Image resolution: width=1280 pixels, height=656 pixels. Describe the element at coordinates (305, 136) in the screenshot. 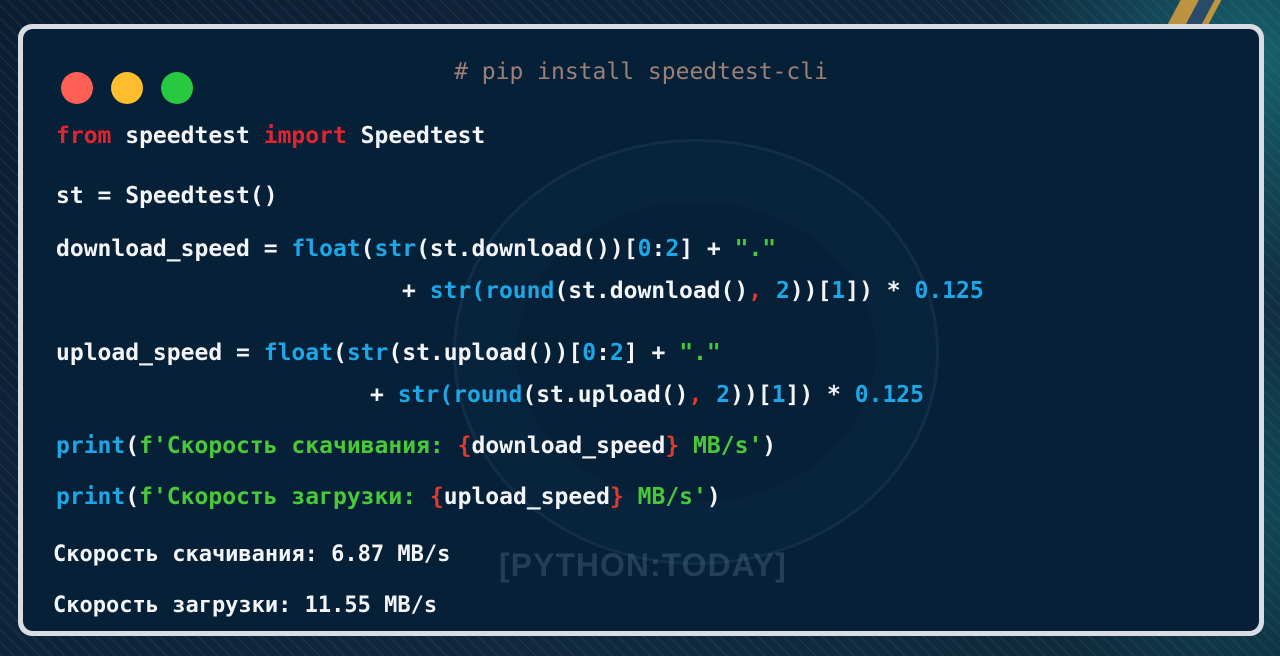

I see `keyword-import: import` at that location.